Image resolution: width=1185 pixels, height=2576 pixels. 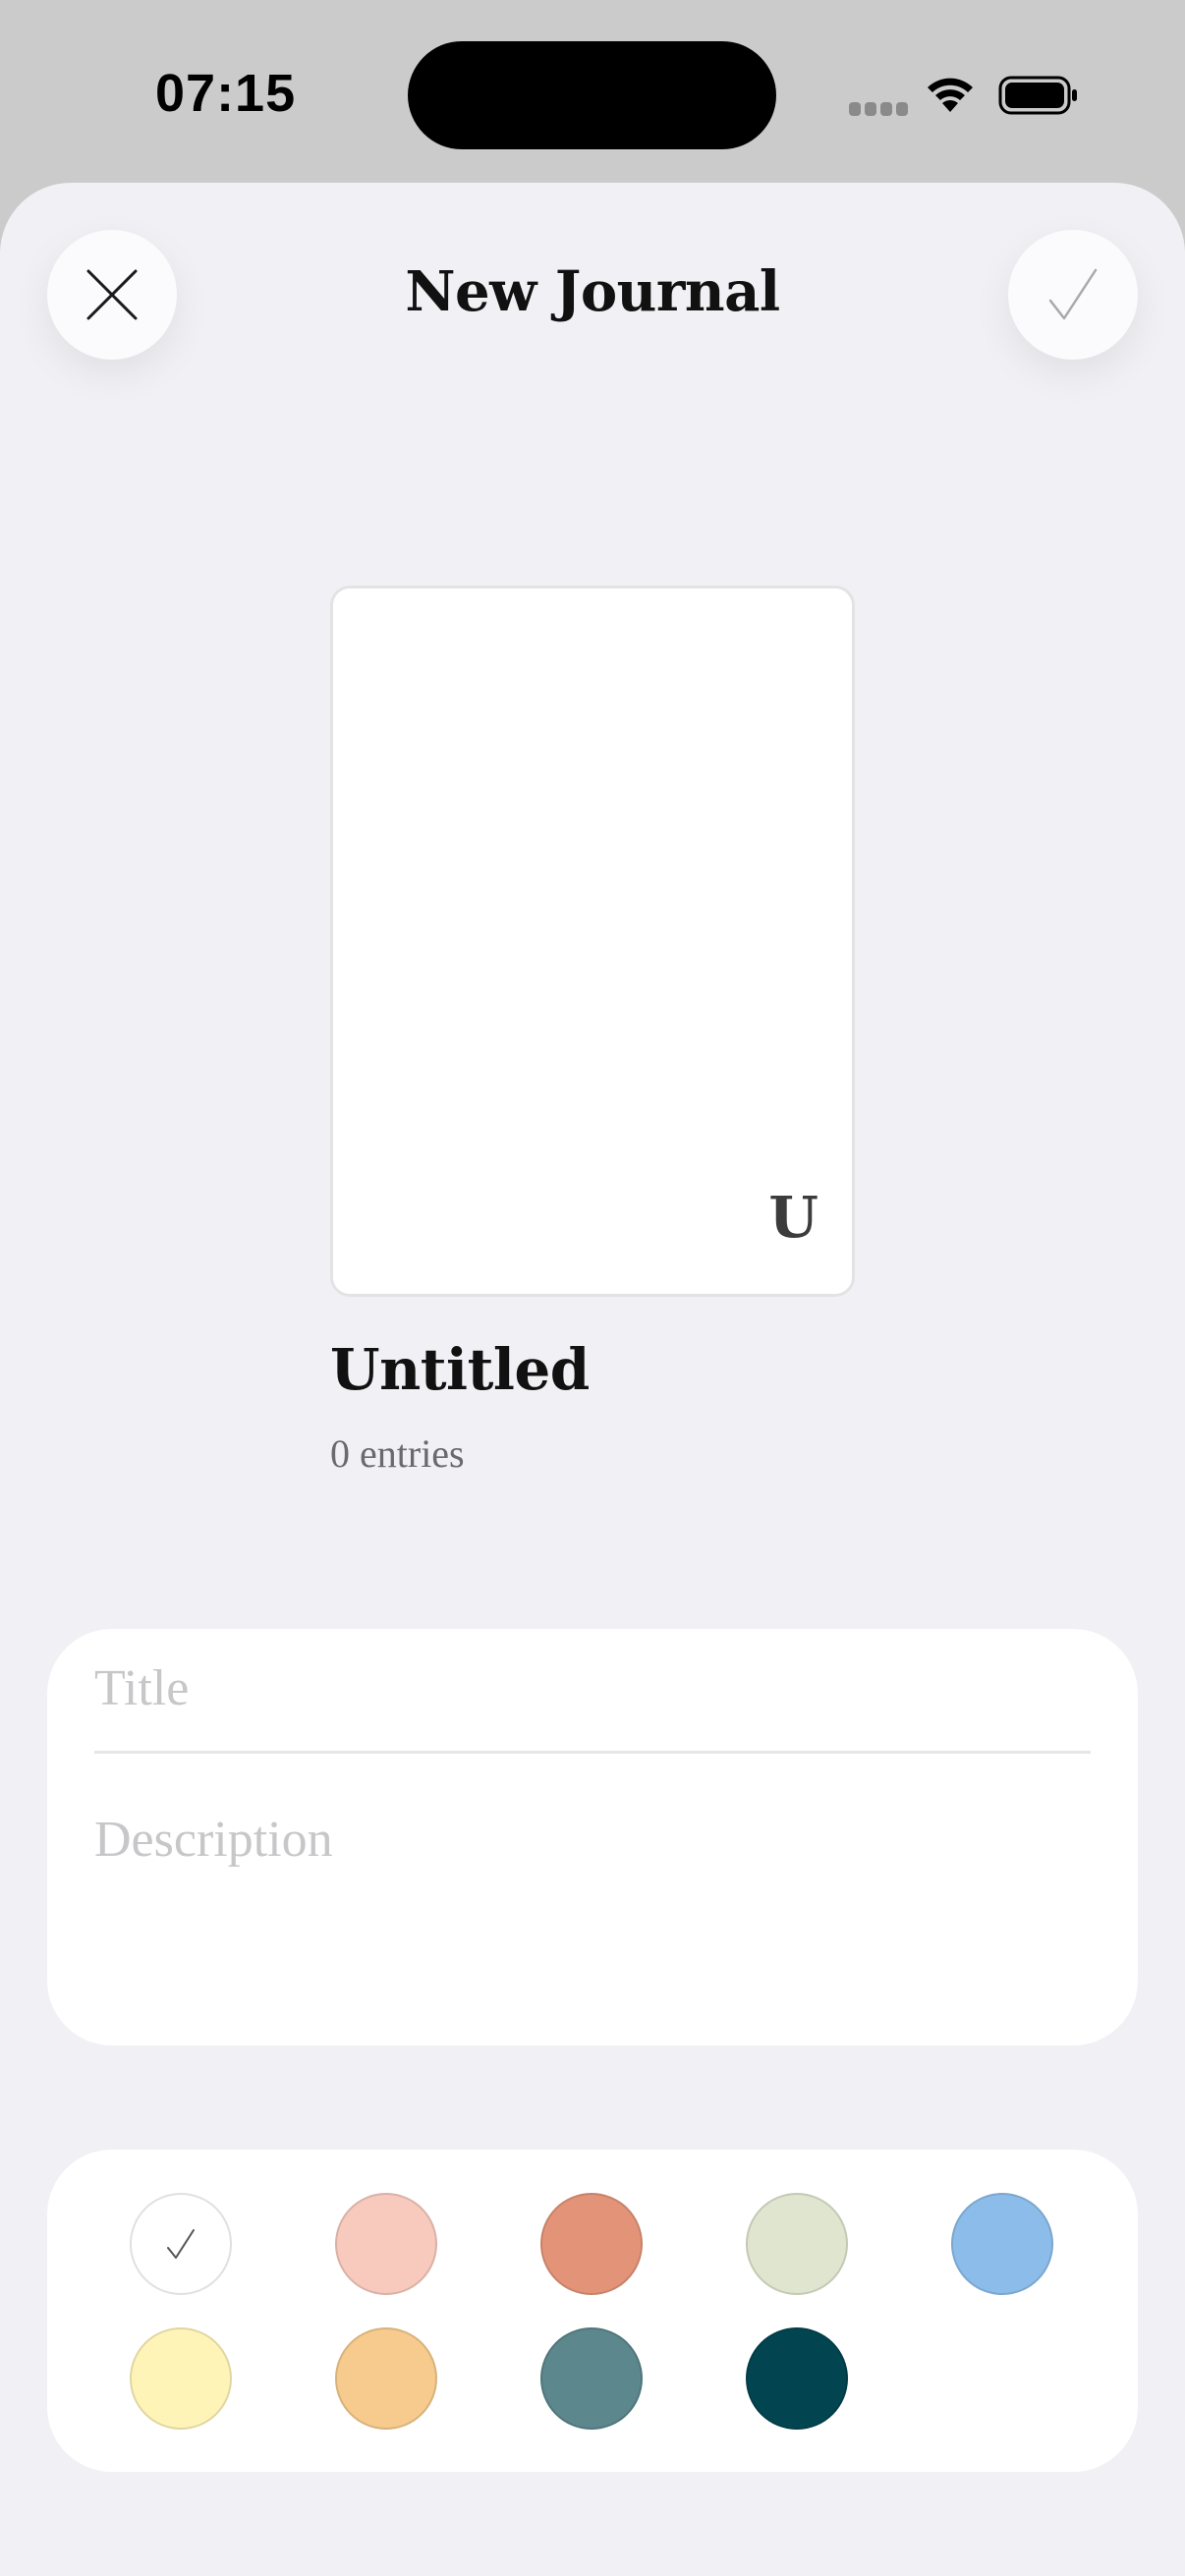 What do you see at coordinates (398, 1453) in the screenshot?
I see `journal-entry-count: 0 entries` at bounding box center [398, 1453].